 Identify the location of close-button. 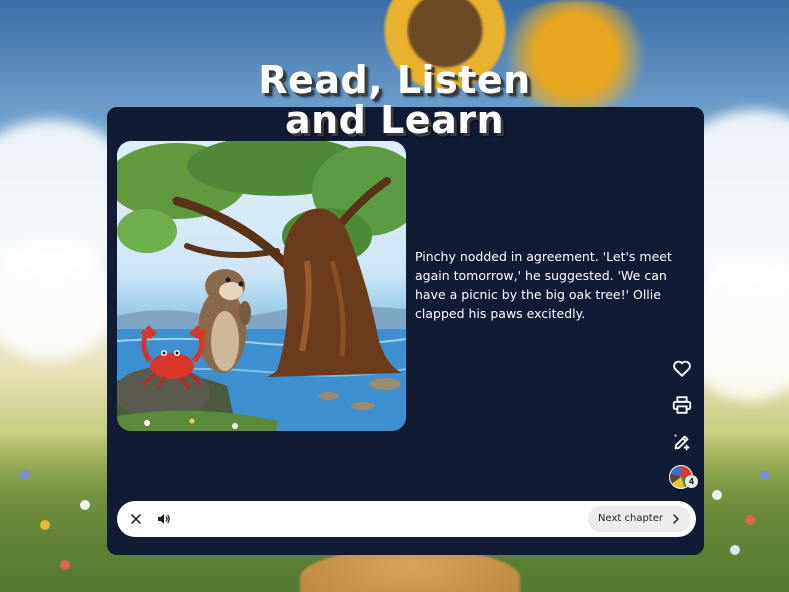
(136, 519).